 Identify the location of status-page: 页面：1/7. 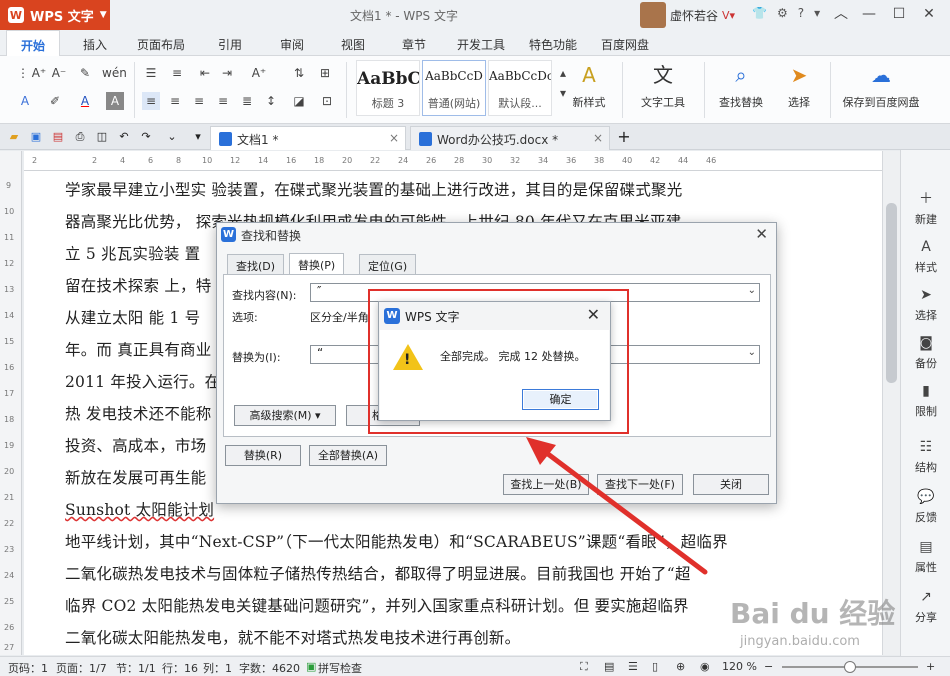
(81, 668).